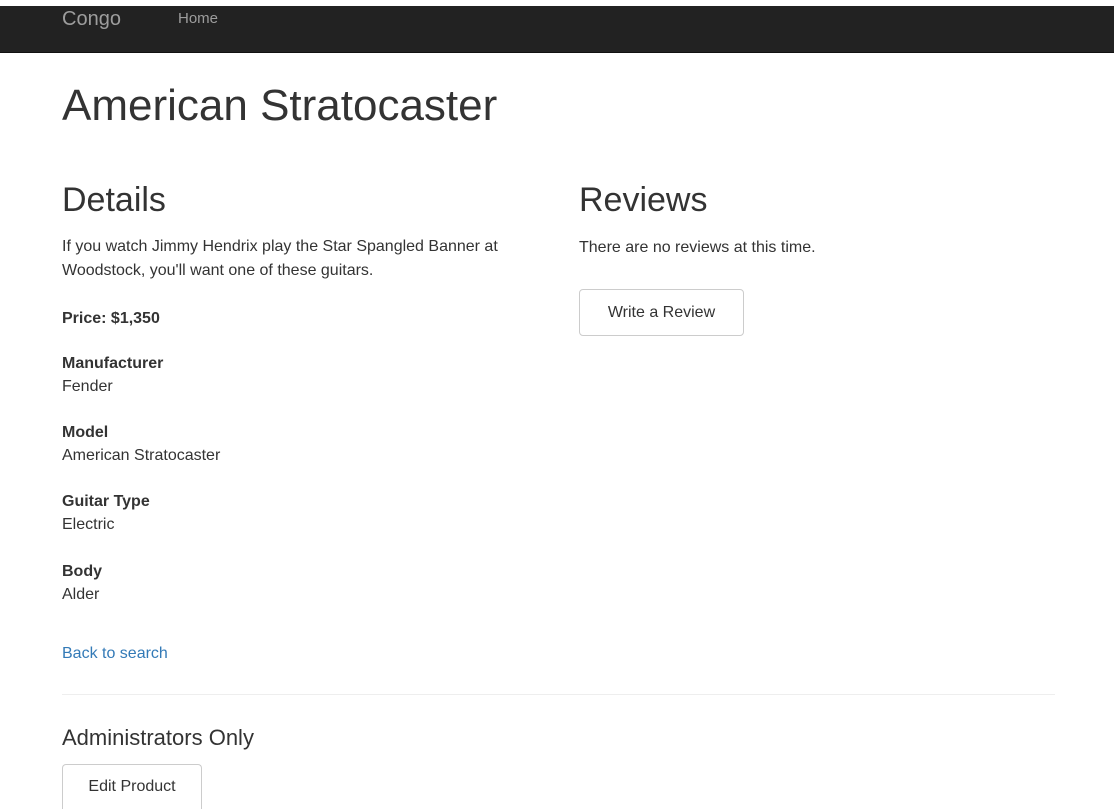  I want to click on reviews-heading: Reviews, so click(643, 200).